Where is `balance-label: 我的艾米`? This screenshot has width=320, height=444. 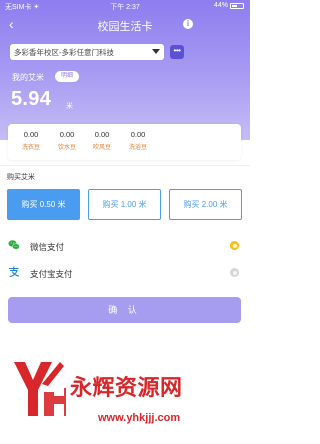
balance-label: 我的艾米 is located at coordinates (28, 77).